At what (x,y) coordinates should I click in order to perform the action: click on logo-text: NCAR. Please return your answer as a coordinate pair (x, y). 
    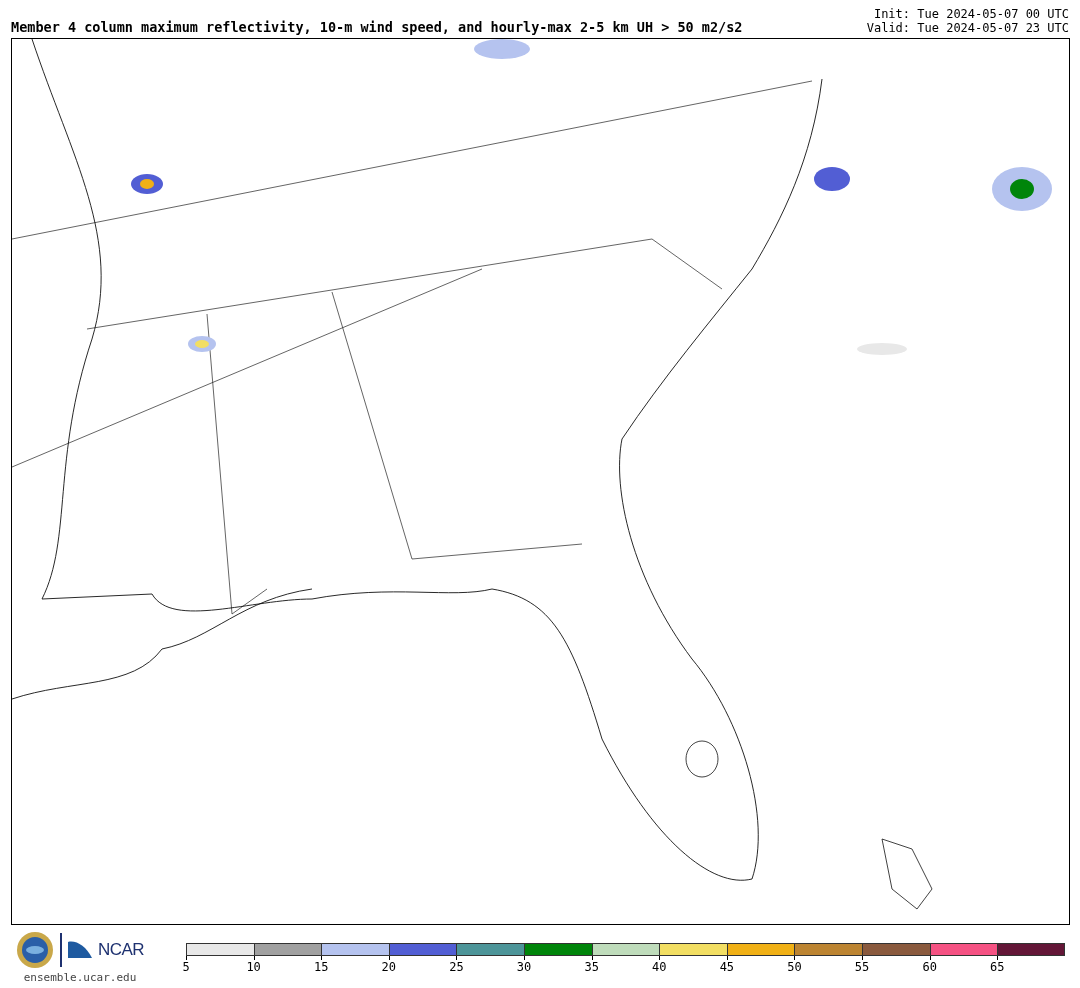
    Looking at the image, I should click on (121, 950).